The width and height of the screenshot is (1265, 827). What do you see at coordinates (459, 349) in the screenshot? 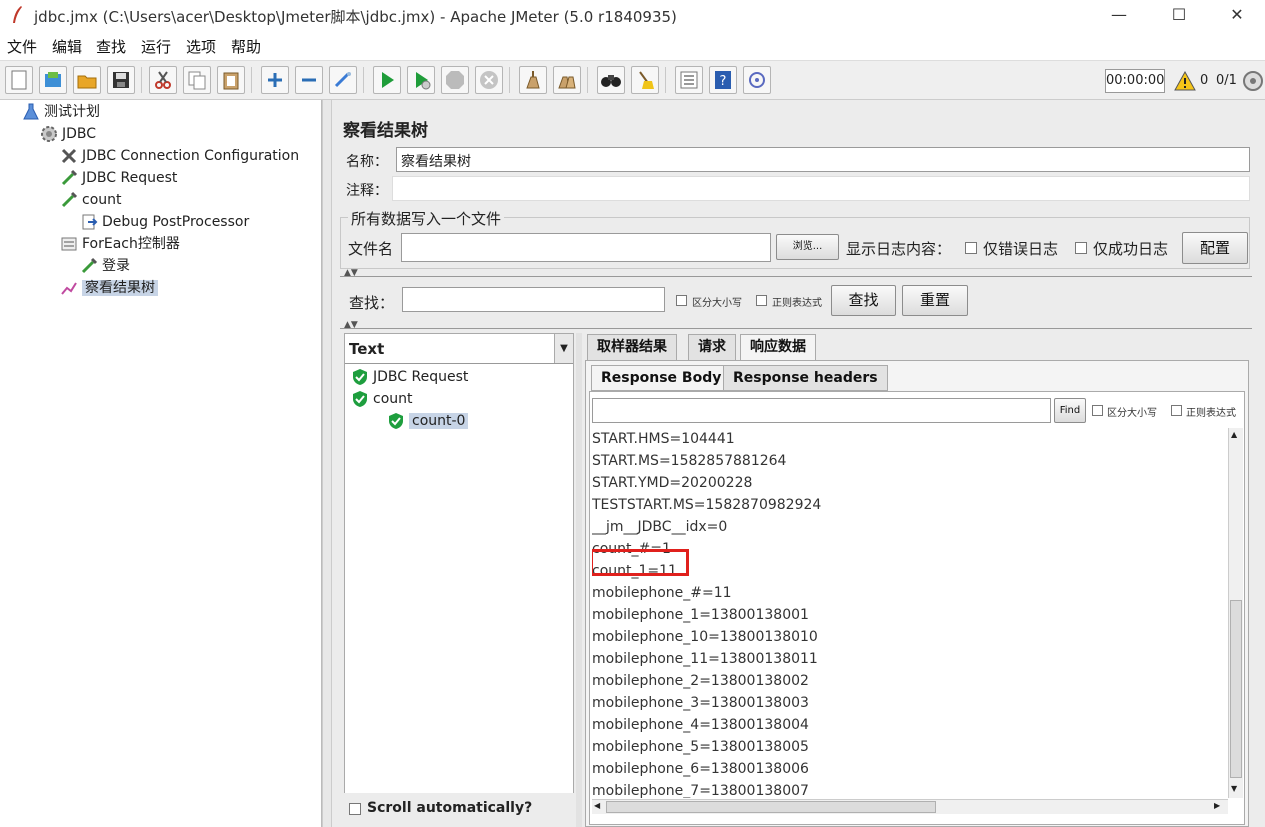
I see `renderer-select: Text ▼` at bounding box center [459, 349].